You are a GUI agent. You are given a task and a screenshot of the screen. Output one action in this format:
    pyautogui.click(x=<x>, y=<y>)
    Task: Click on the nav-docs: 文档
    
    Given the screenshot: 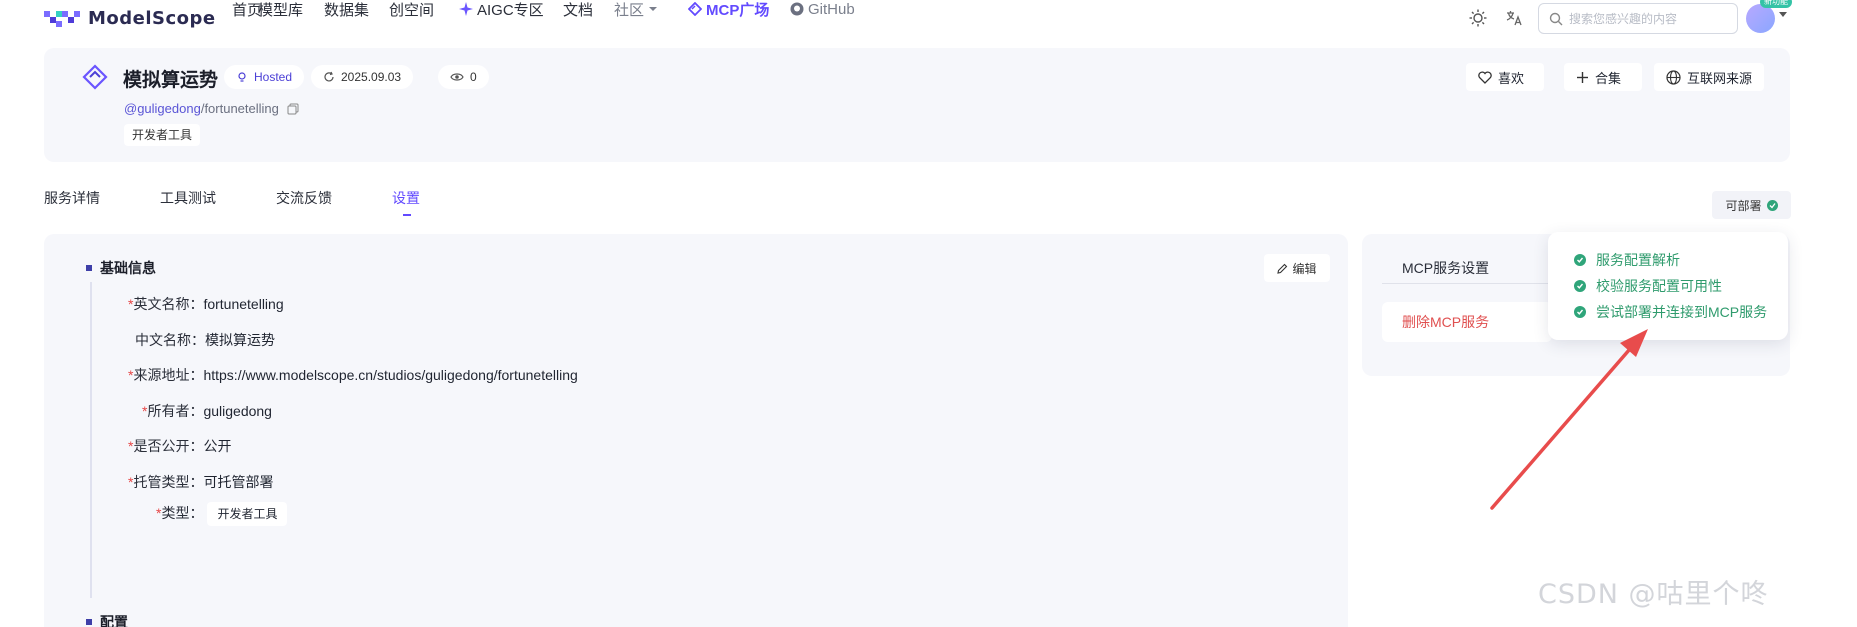 What is the action you would take?
    pyautogui.click(x=578, y=10)
    